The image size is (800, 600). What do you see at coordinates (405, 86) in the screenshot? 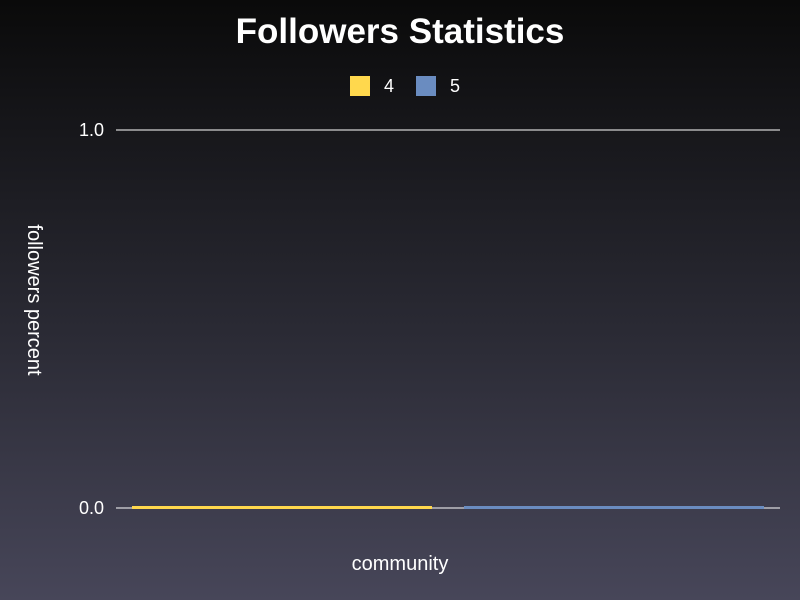
I see `legend: 45` at bounding box center [405, 86].